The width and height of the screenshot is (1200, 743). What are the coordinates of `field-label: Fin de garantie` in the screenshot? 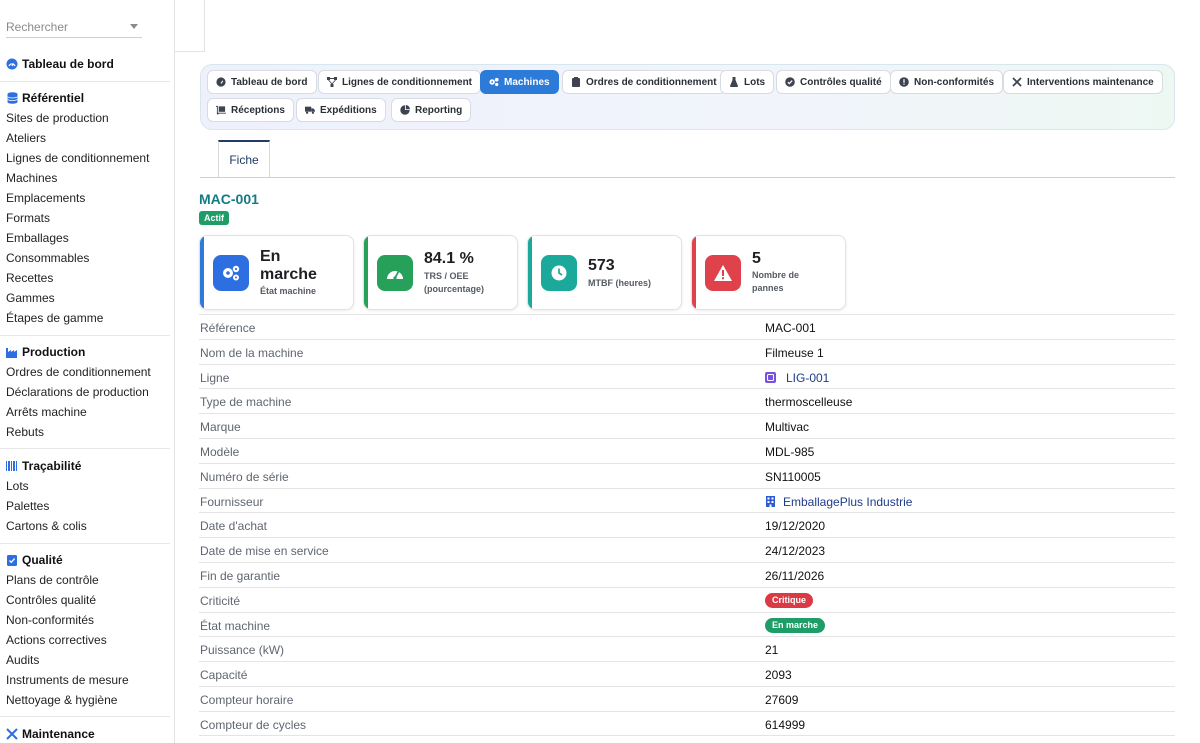 It's located at (240, 575).